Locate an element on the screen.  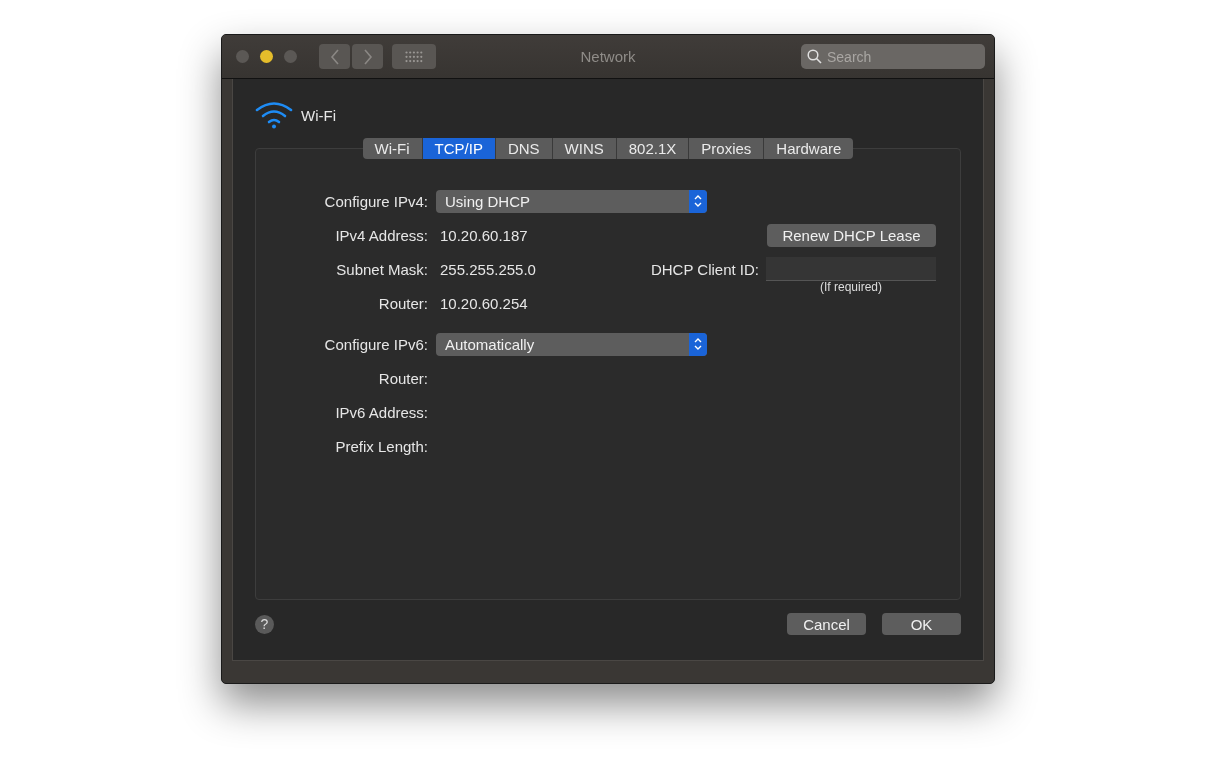
field-value: 10.20.60.187 is located at coordinates (484, 235).